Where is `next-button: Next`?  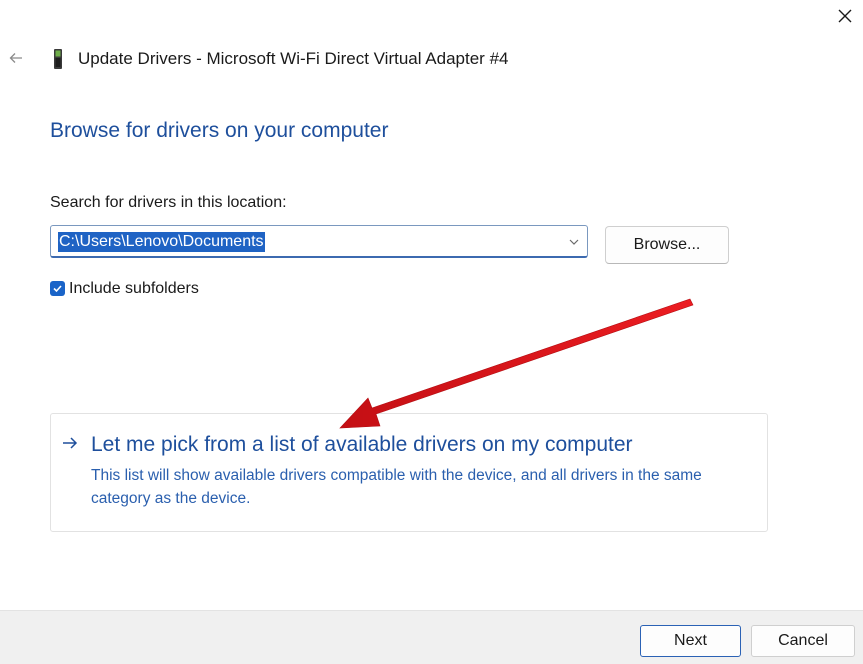
next-button: Next is located at coordinates (690, 641).